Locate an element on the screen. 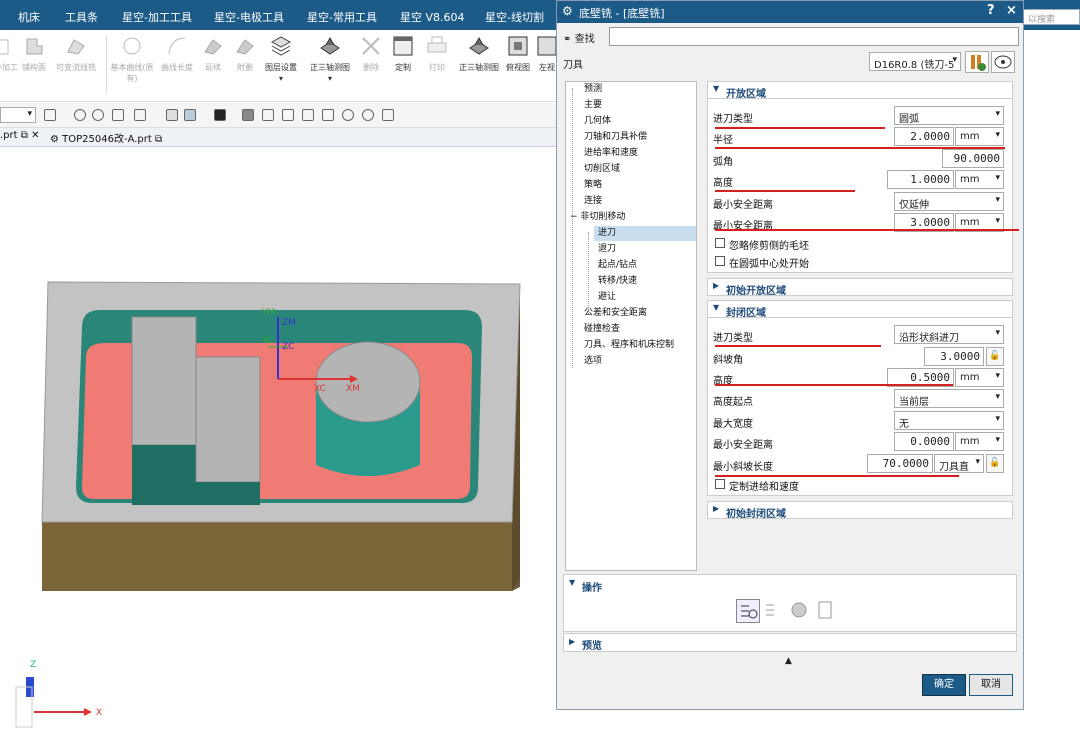 This screenshot has width=1080, height=737. tree-item-tolerance: 公差和安全距离 is located at coordinates (615, 313).